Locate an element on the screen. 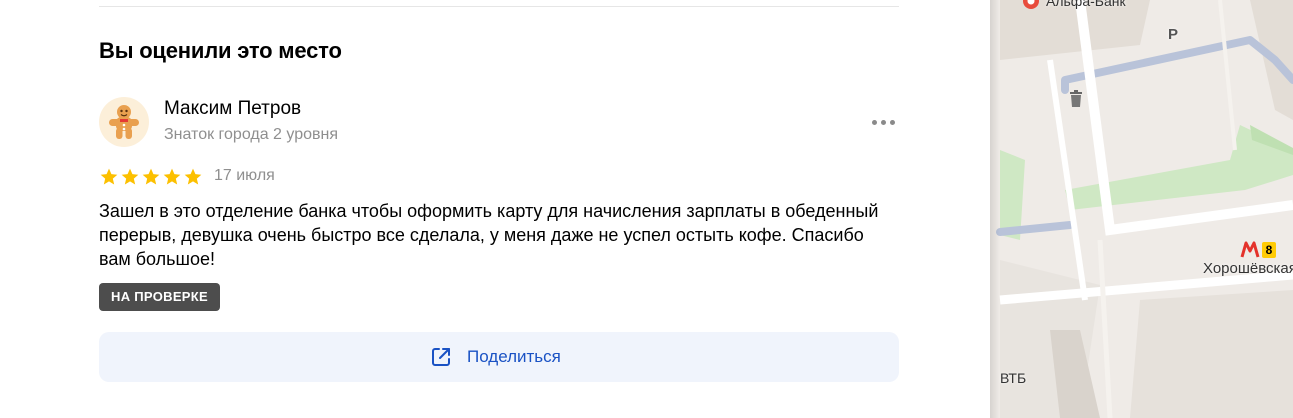  metro-m-icon is located at coordinates (1250, 250).